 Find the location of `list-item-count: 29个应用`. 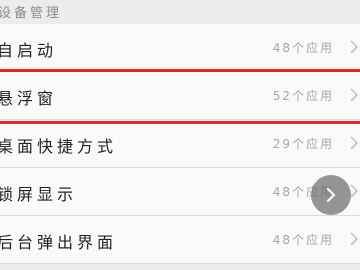

list-item-count: 29个应用 is located at coordinates (303, 144).